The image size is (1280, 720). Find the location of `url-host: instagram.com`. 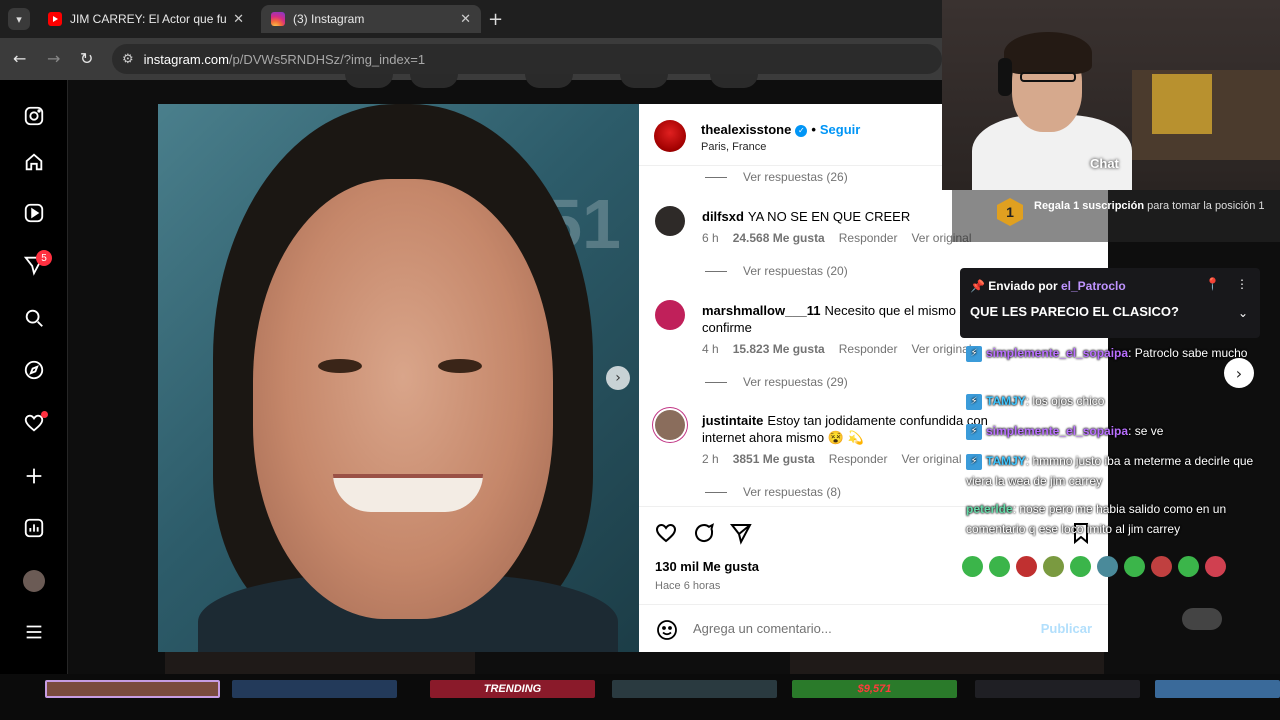

url-host: instagram.com is located at coordinates (186, 59).